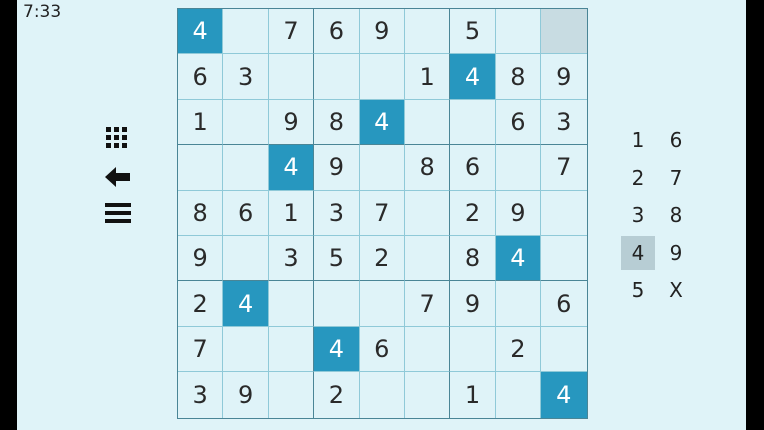 This screenshot has height=430, width=764. Describe the element at coordinates (638, 252) in the screenshot. I see `number-button: 4` at that location.